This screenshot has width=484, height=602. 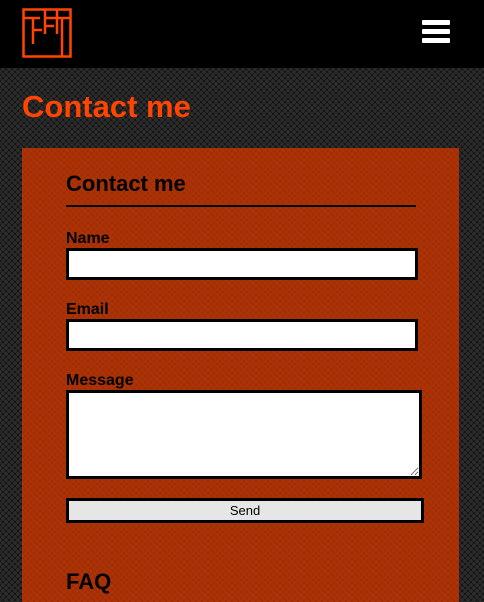 What do you see at coordinates (87, 309) in the screenshot?
I see `email-label: Email` at bounding box center [87, 309].